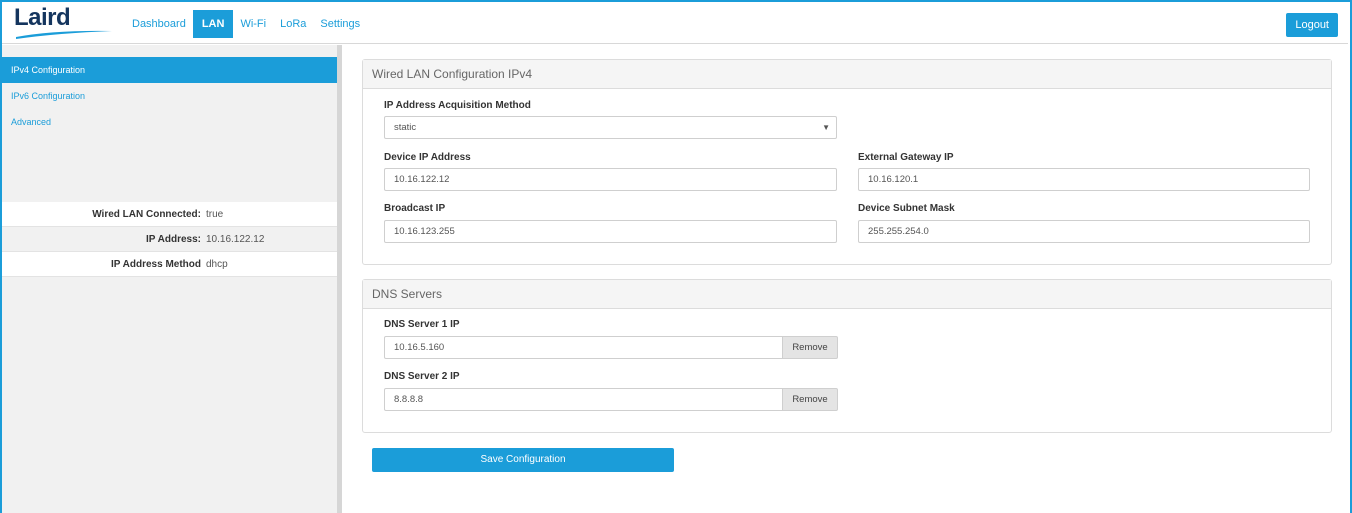 This screenshot has height=513, width=1352. Describe the element at coordinates (415, 208) in the screenshot. I see `broadcast-ip-label: Broadcast IP` at that location.